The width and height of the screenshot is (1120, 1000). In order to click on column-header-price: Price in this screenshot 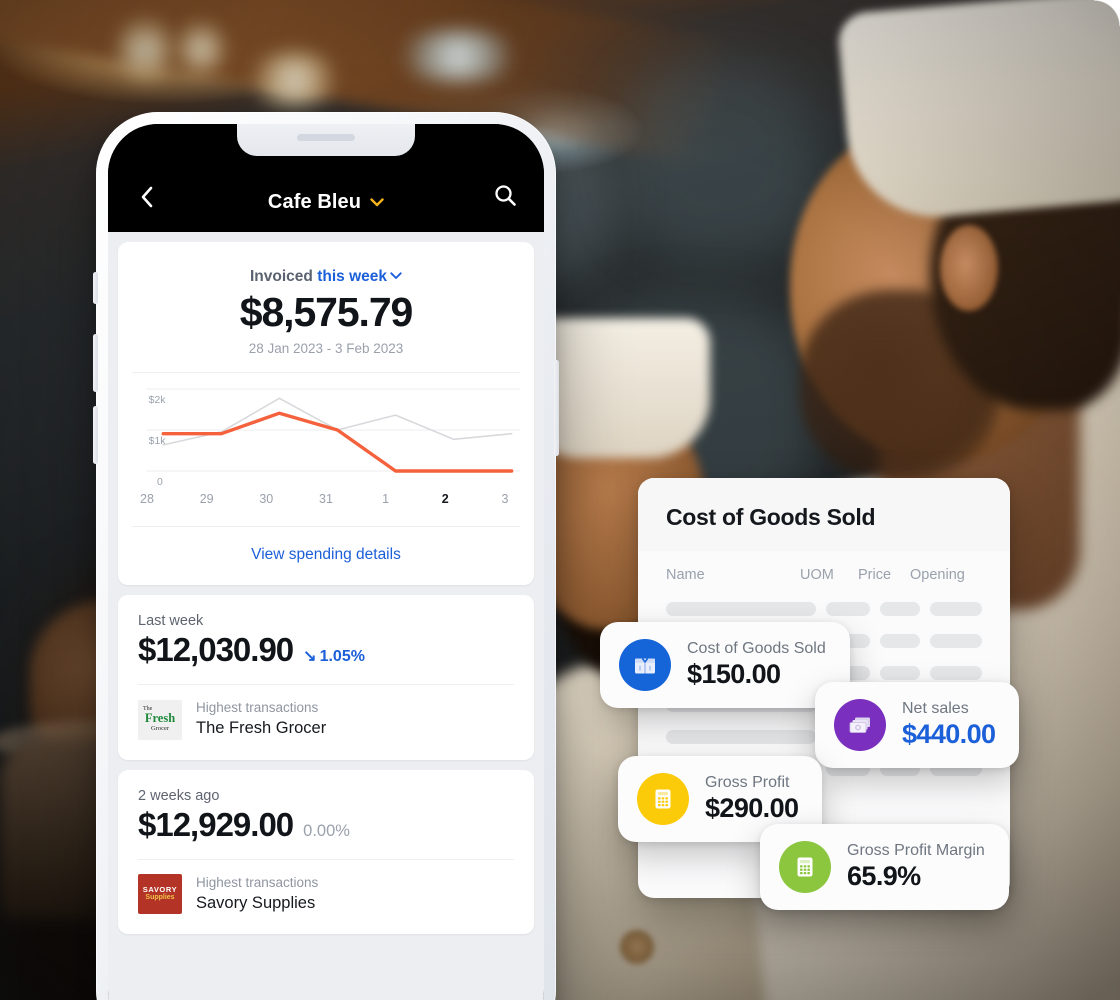, I will do `click(875, 575)`.